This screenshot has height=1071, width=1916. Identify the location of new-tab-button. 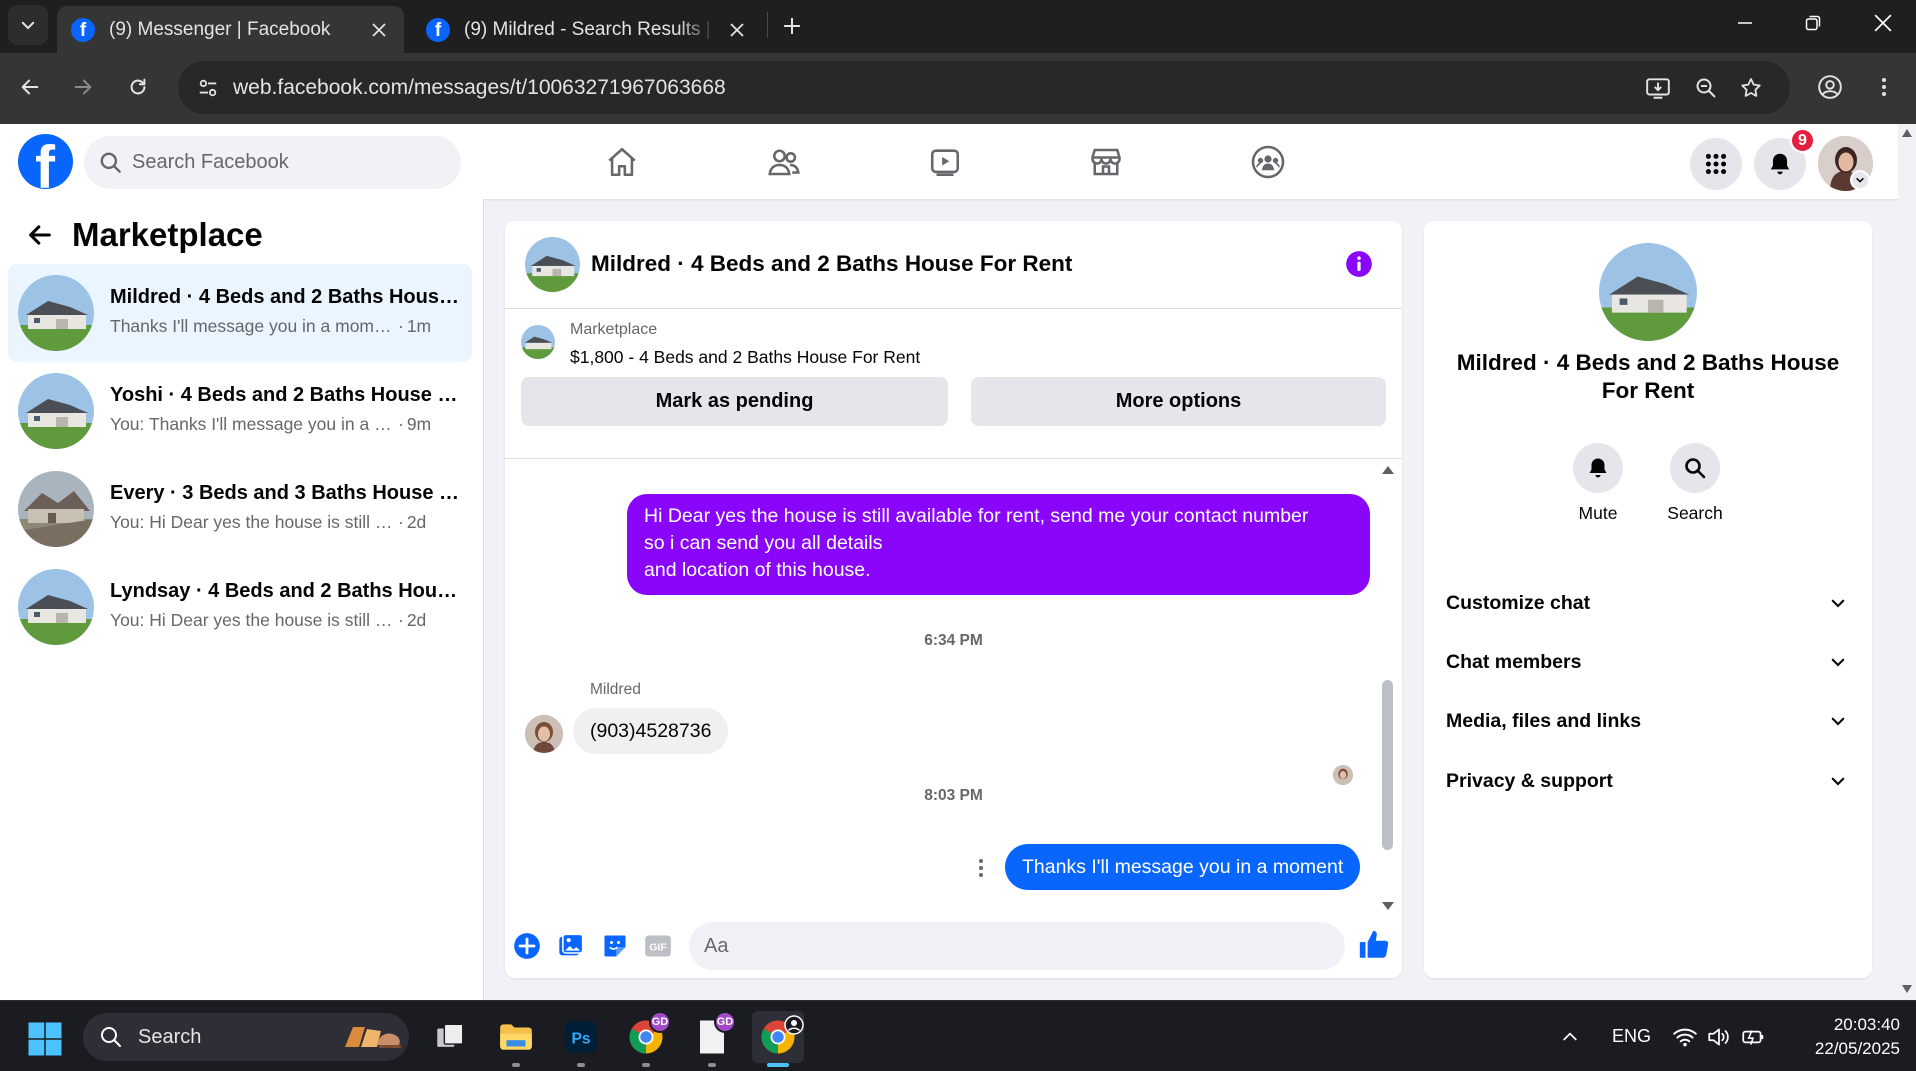
(792, 26).